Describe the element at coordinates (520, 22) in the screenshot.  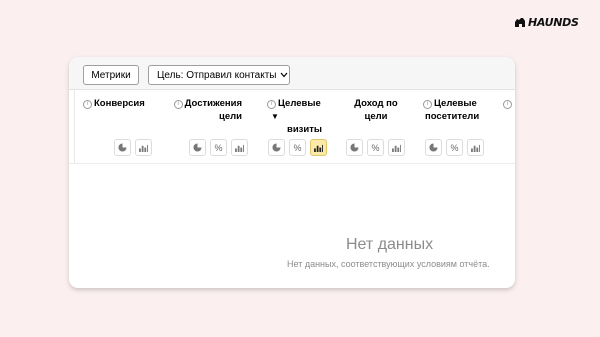
I see `dog-icon` at that location.